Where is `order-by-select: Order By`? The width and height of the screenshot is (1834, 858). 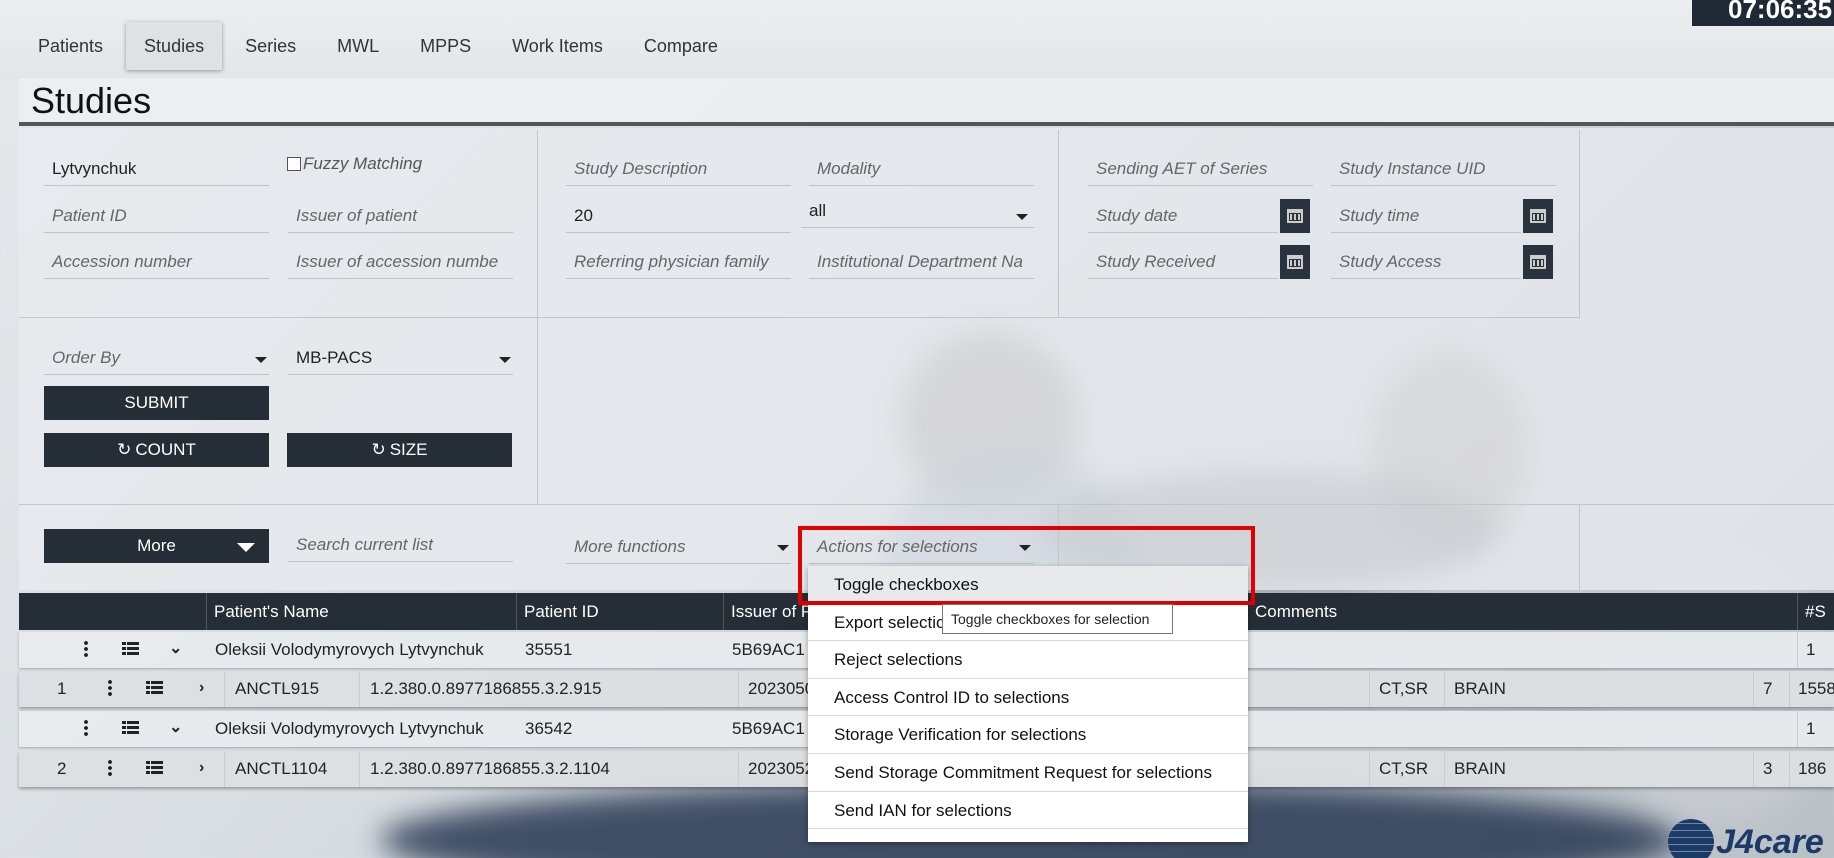
order-by-select: Order By is located at coordinates (156, 358).